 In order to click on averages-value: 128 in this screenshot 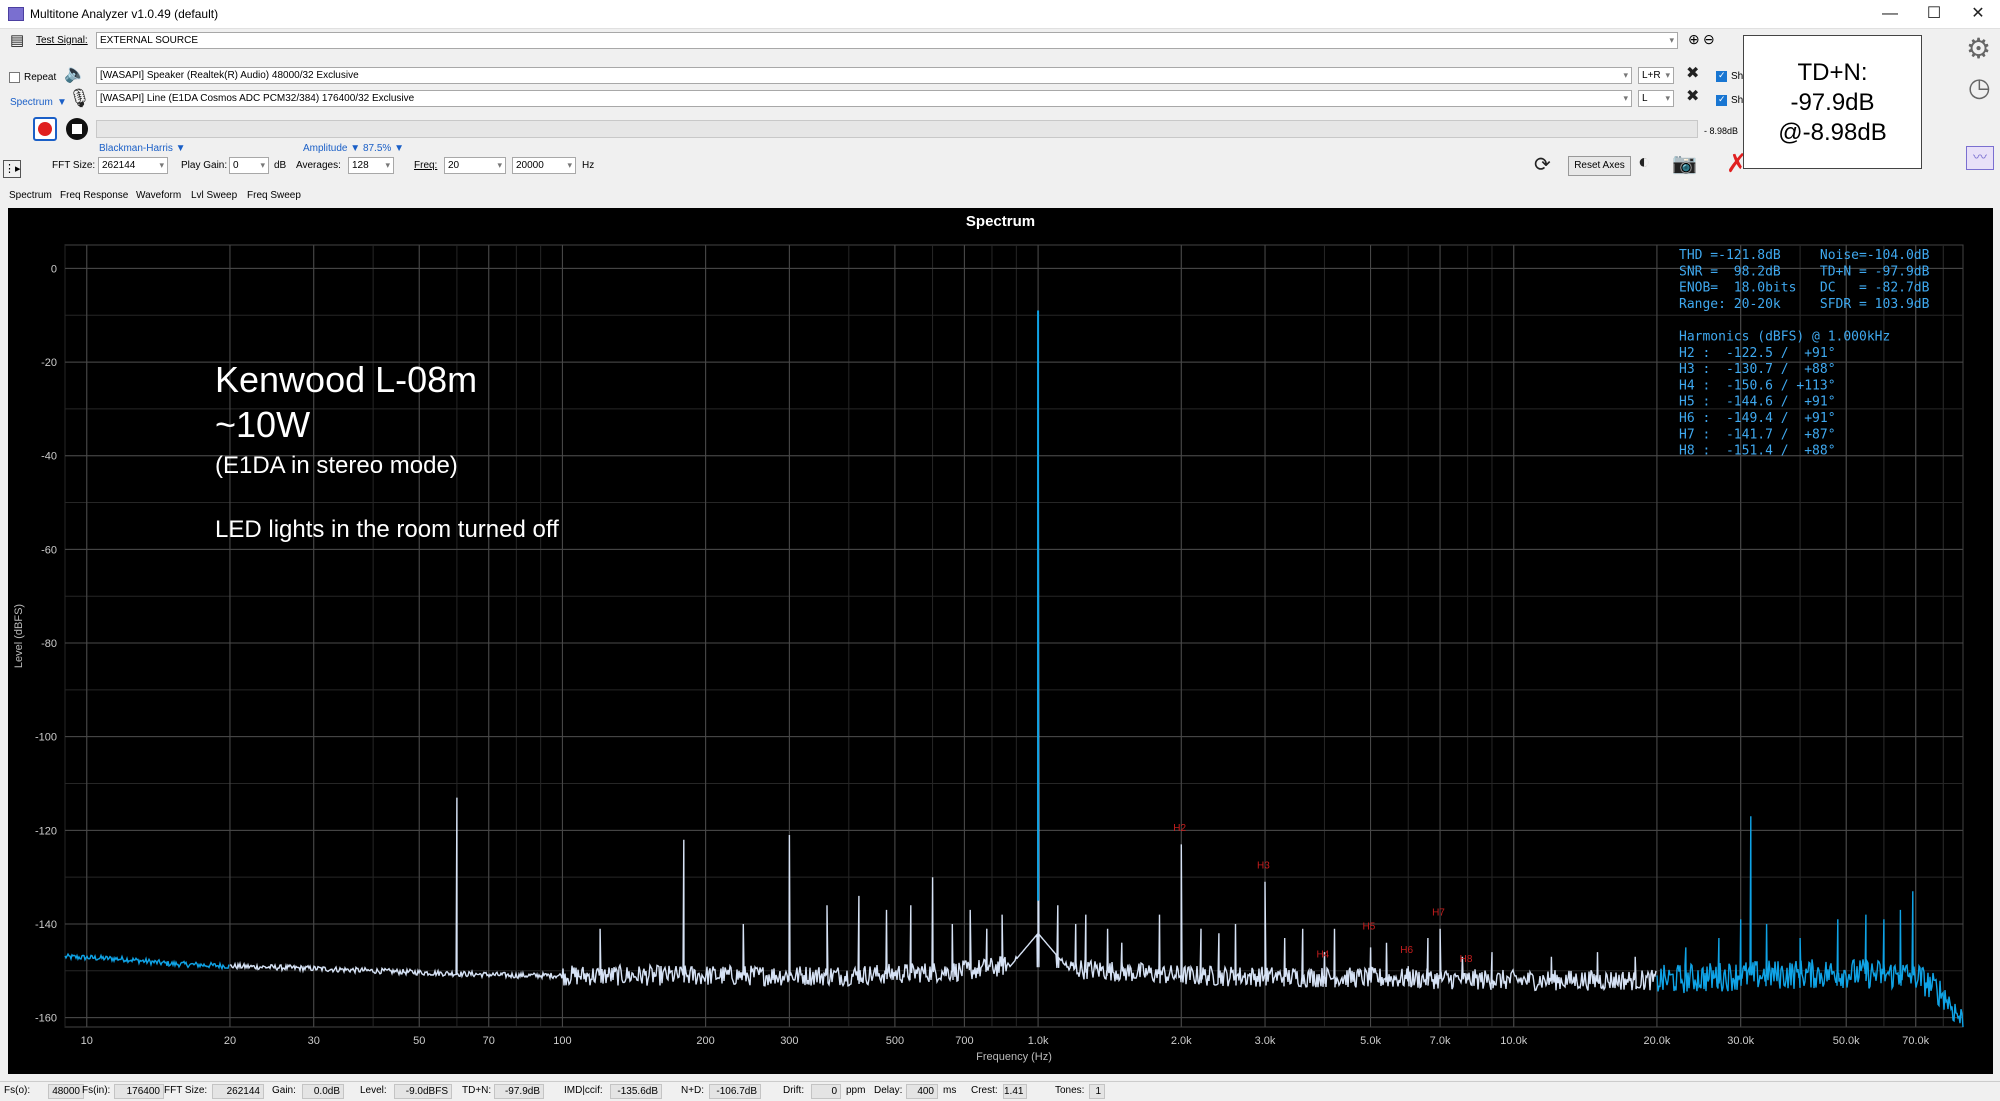, I will do `click(360, 165)`.